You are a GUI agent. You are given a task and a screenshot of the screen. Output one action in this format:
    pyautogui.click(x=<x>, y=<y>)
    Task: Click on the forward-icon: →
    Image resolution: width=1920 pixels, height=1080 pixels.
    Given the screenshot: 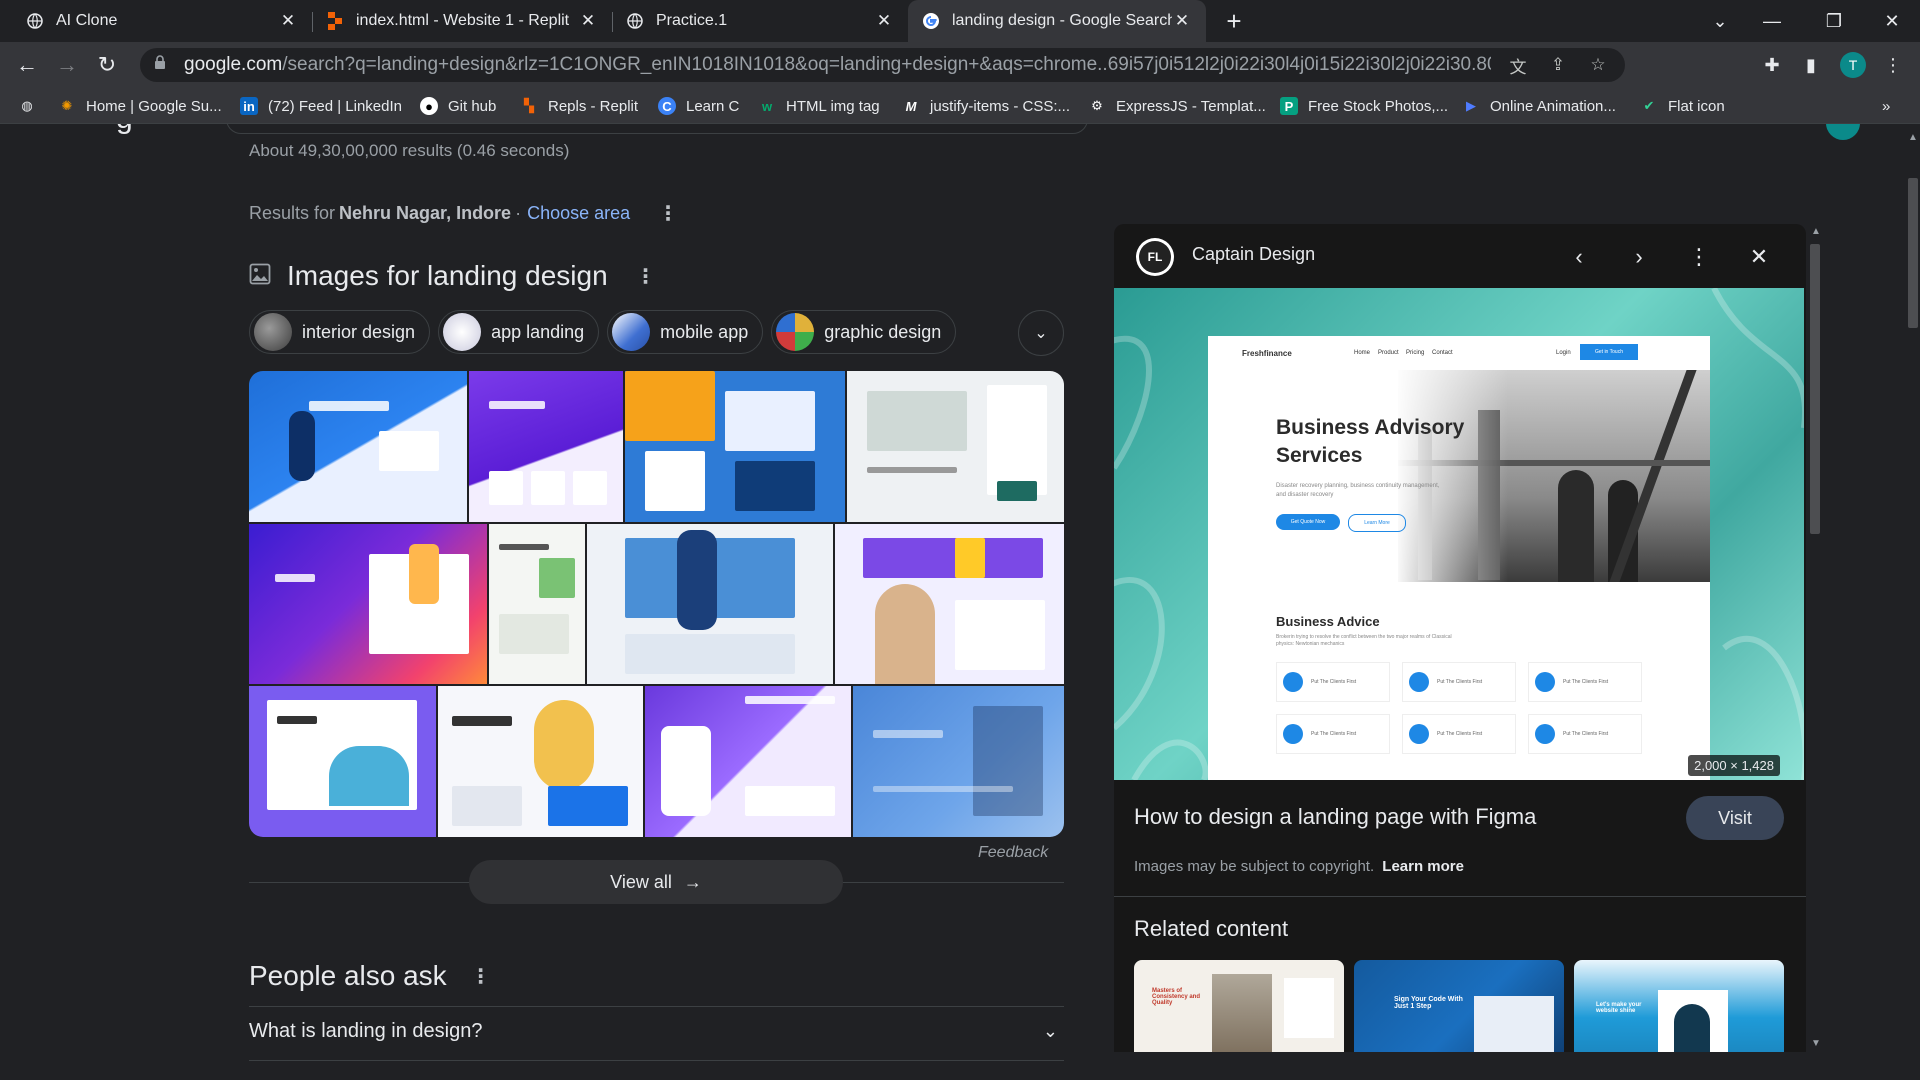 What is the action you would take?
    pyautogui.click(x=67, y=65)
    